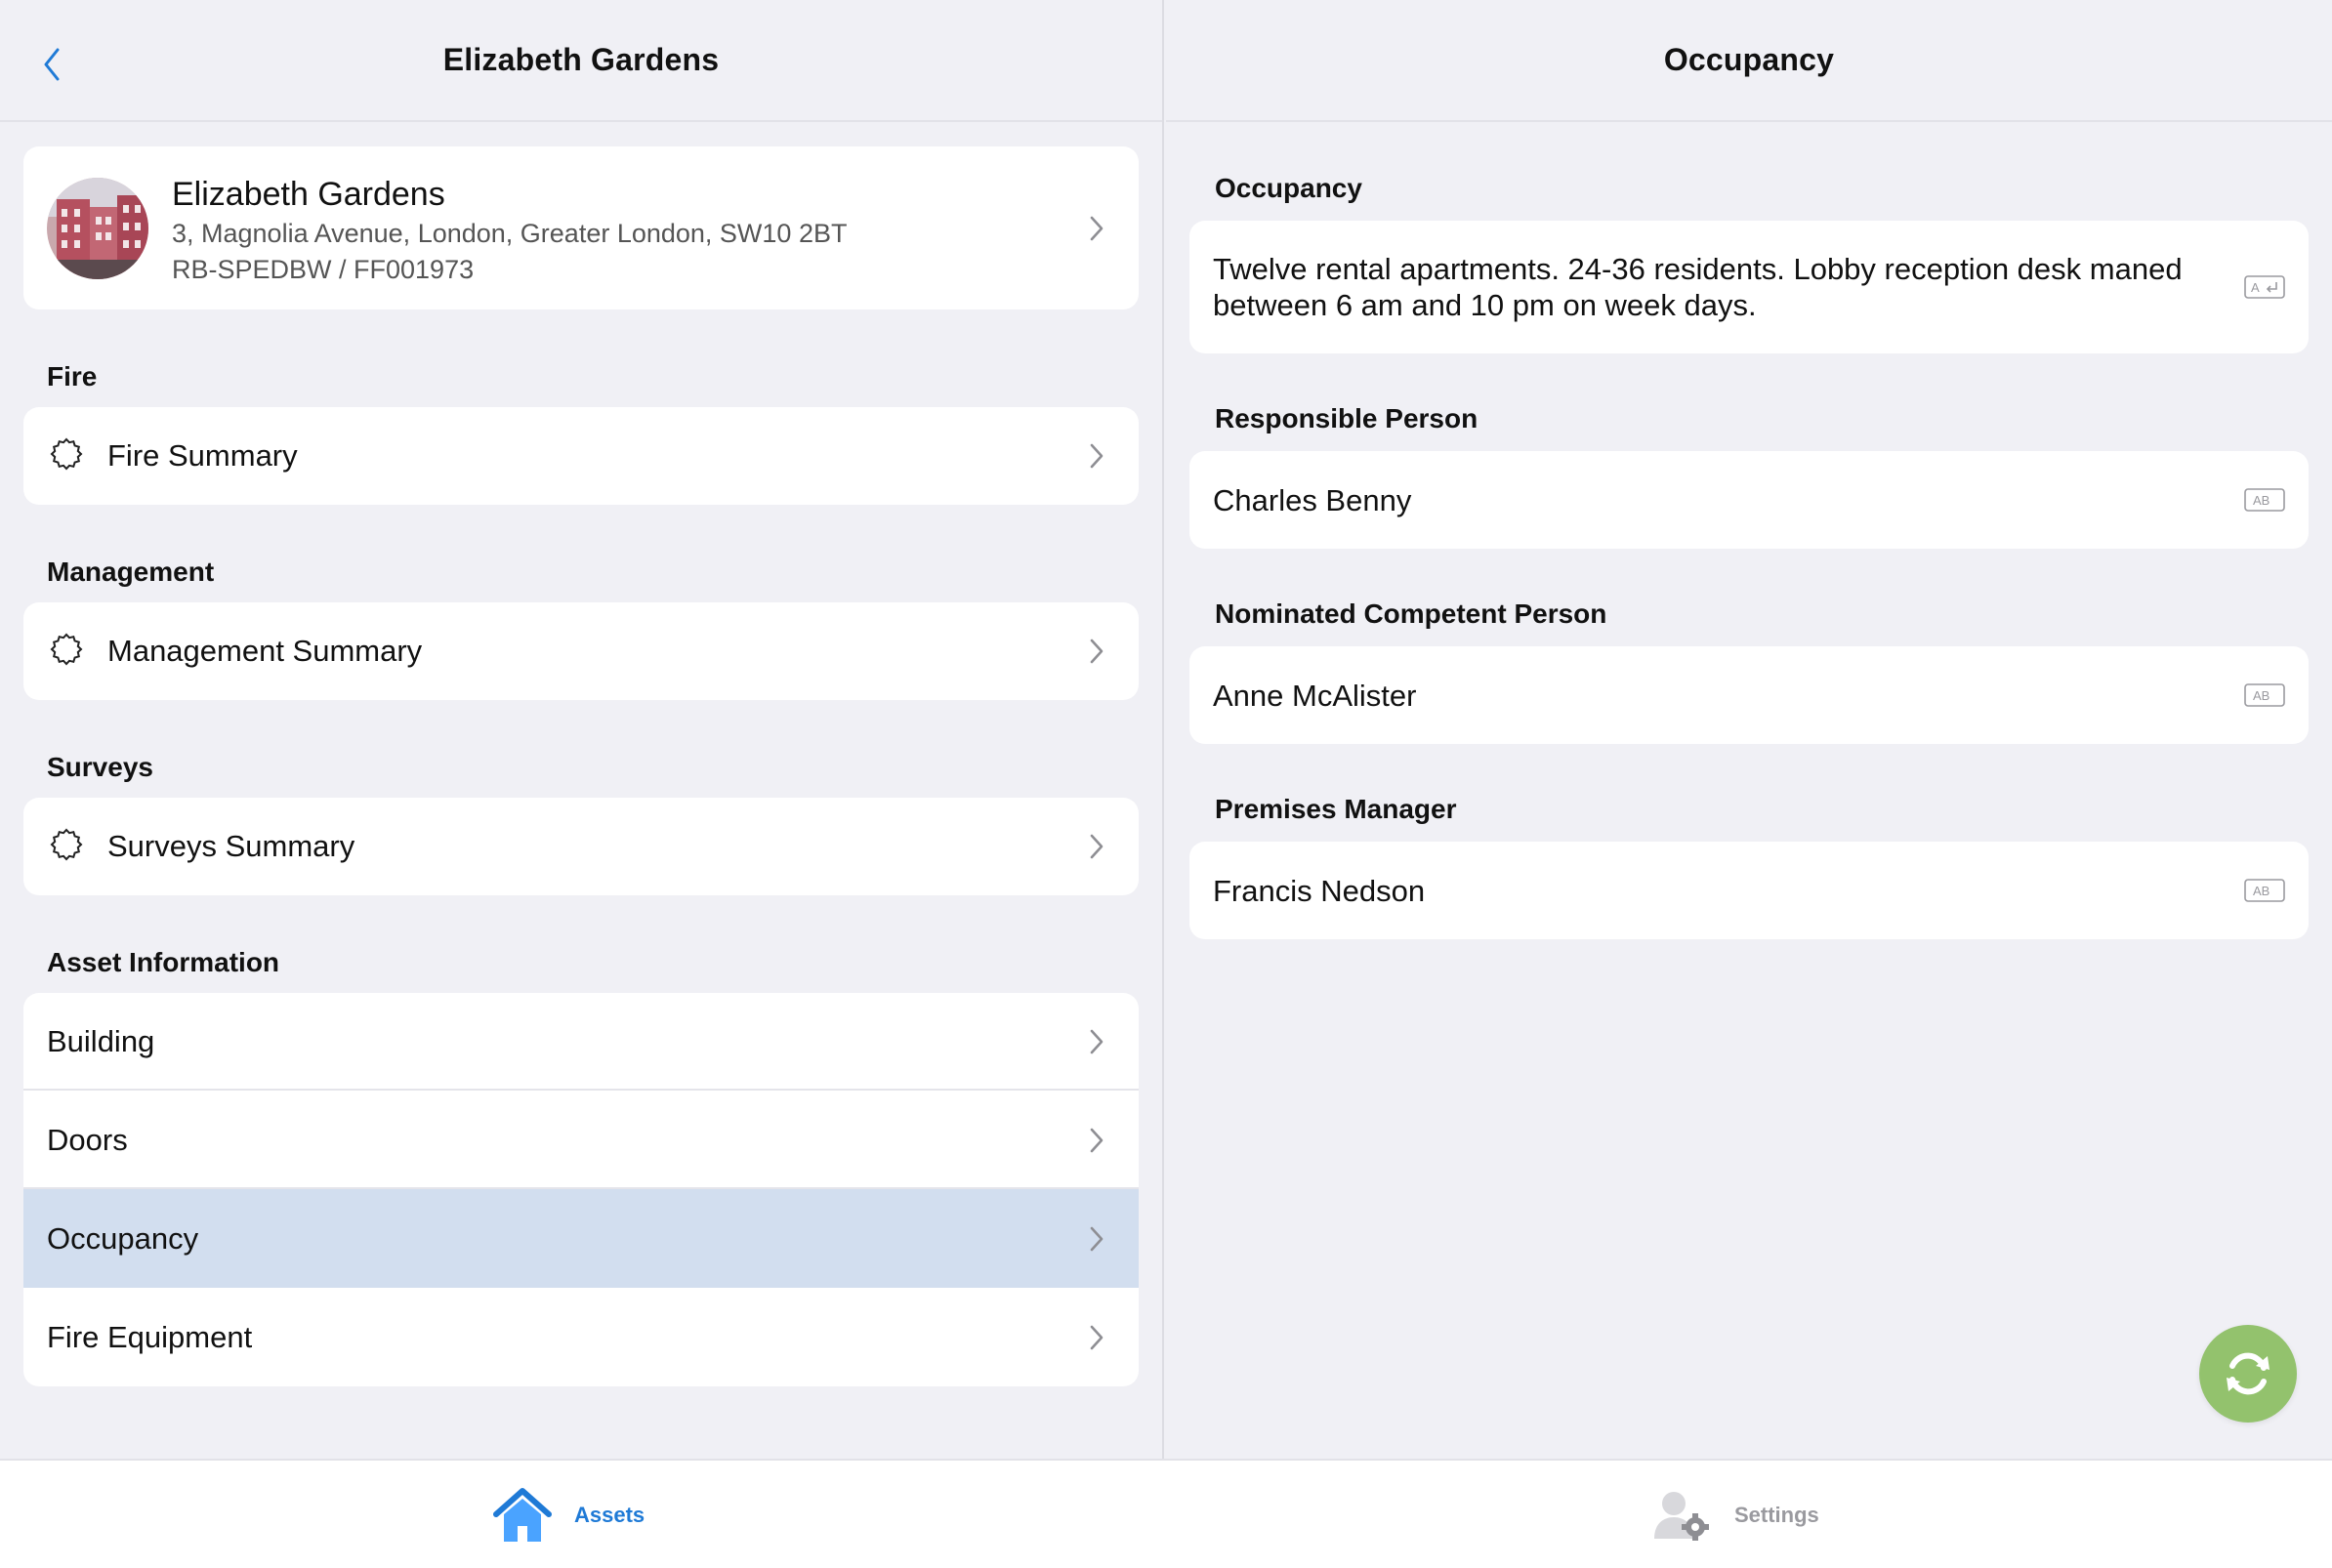 Image resolution: width=2332 pixels, height=1568 pixels. I want to click on asset-photo, so click(98, 229).